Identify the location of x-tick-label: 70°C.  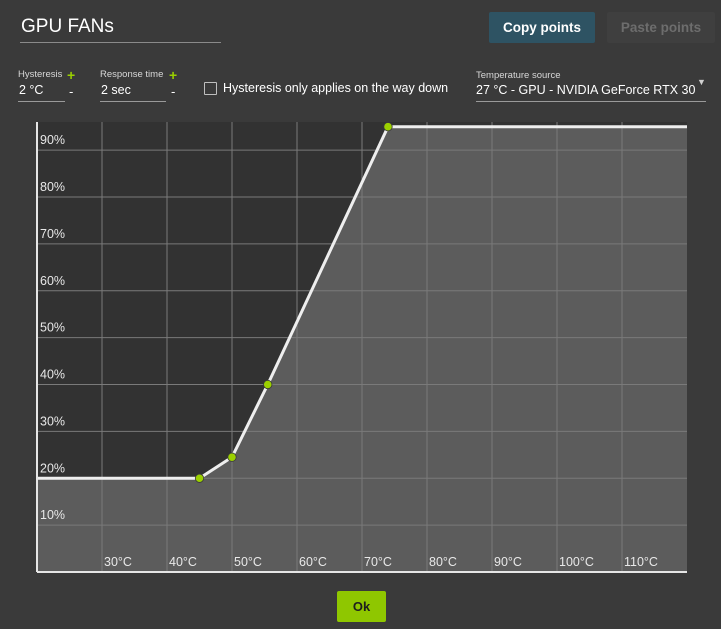
(378, 562).